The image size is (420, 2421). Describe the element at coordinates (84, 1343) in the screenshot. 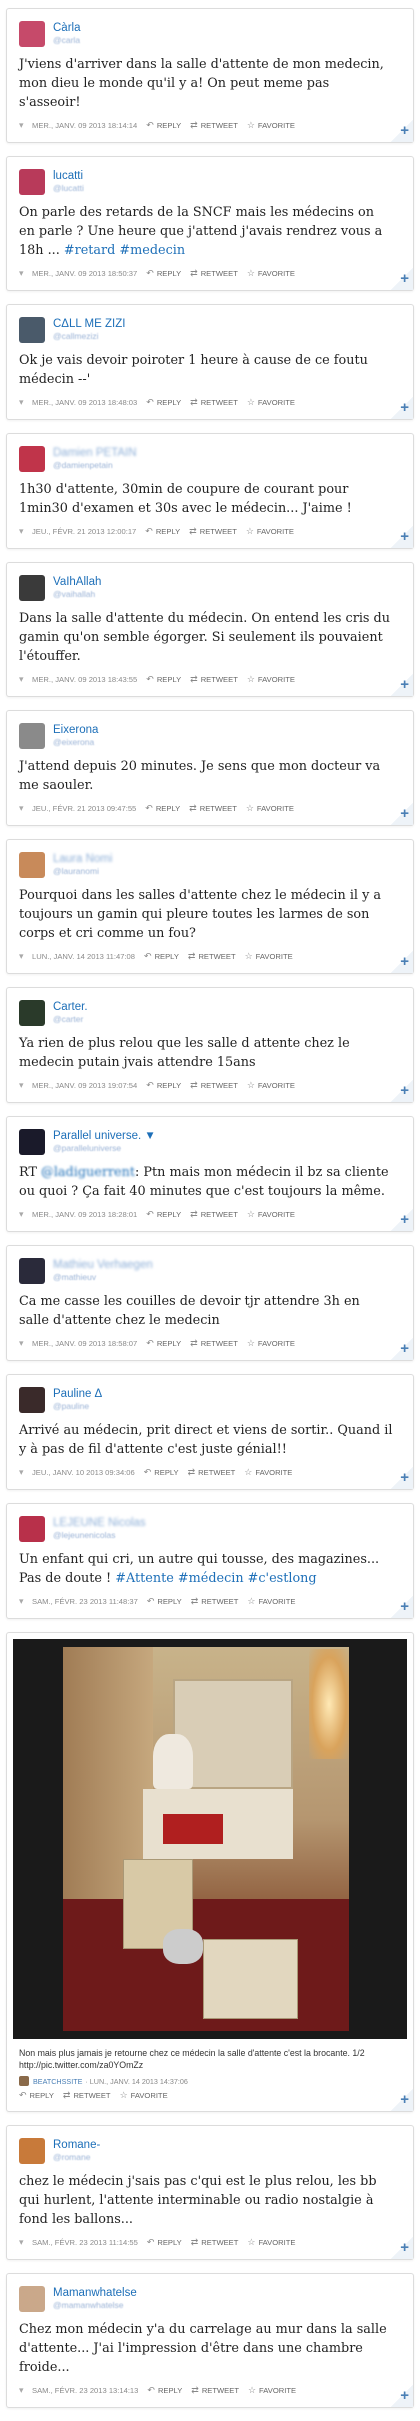

I see `tweet-date: MER., JANV. 09 2013 18:58:07` at that location.